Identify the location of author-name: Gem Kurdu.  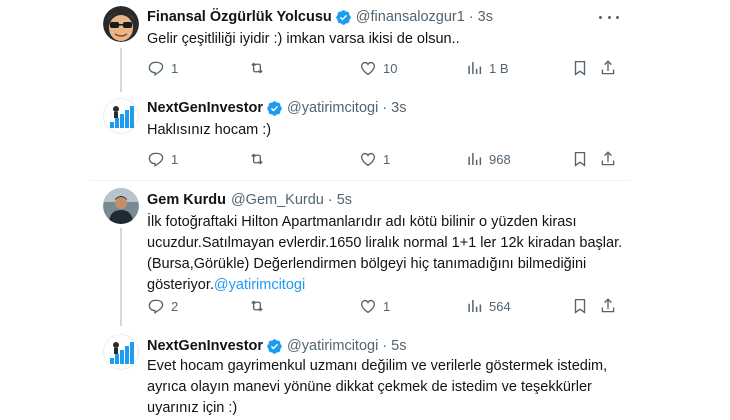
(186, 200).